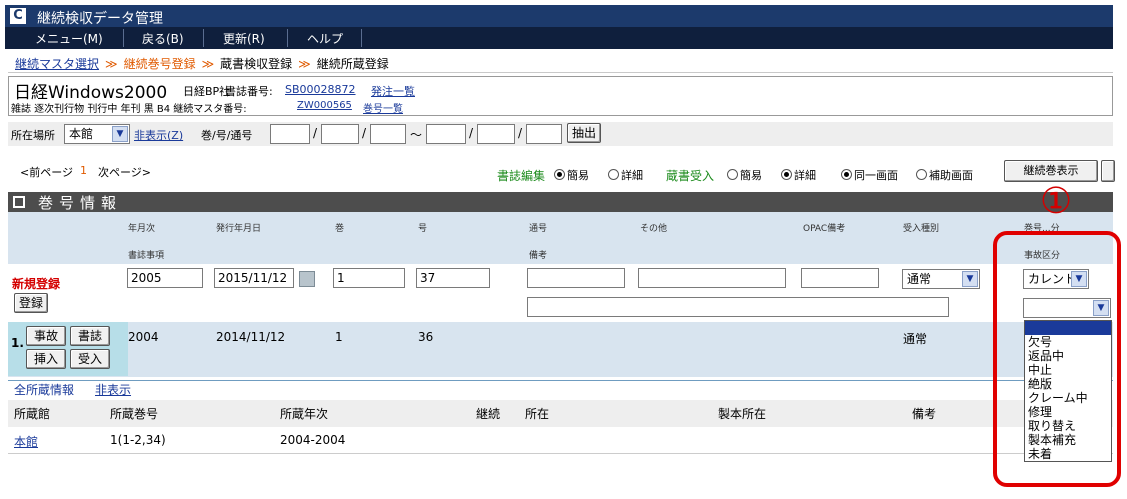  Describe the element at coordinates (100, 19) in the screenshot. I see `window-title: 継続検収データ管理` at that location.